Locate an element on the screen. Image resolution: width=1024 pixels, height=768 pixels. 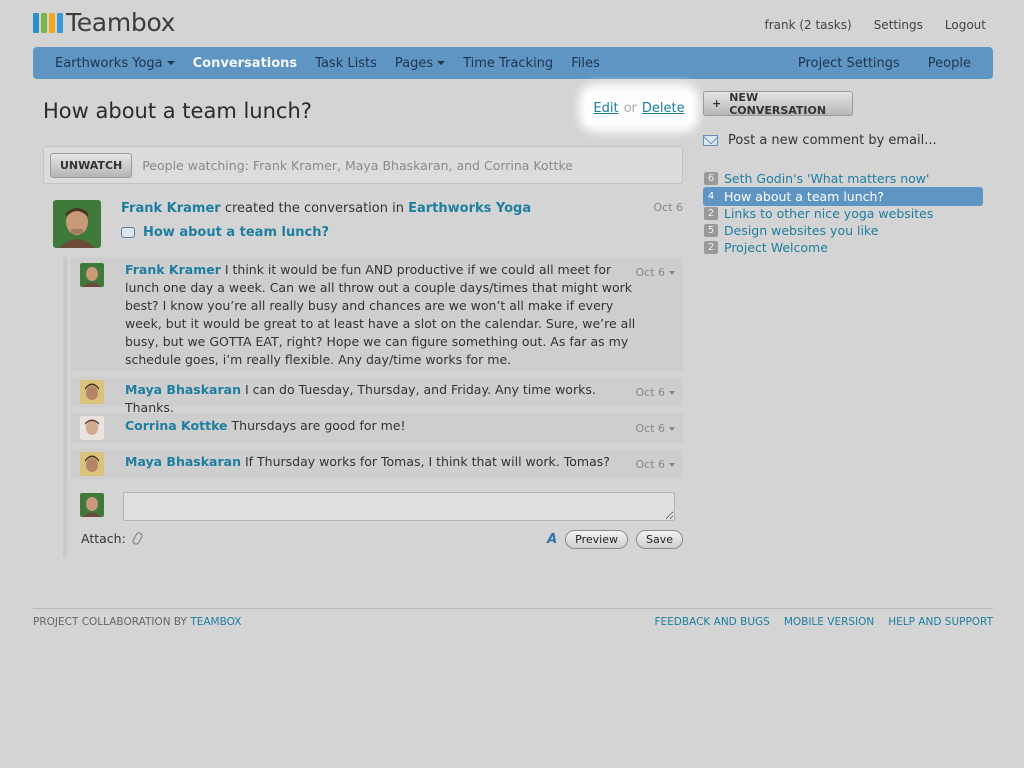
conversation-list-item: 6 Seth Godin's 'What matters now' is located at coordinates (843, 178).